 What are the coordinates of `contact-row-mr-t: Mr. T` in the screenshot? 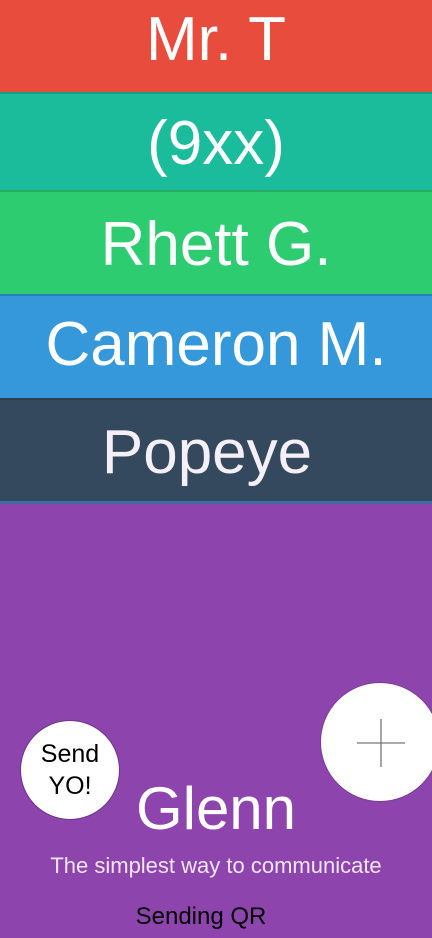 It's located at (216, 46).